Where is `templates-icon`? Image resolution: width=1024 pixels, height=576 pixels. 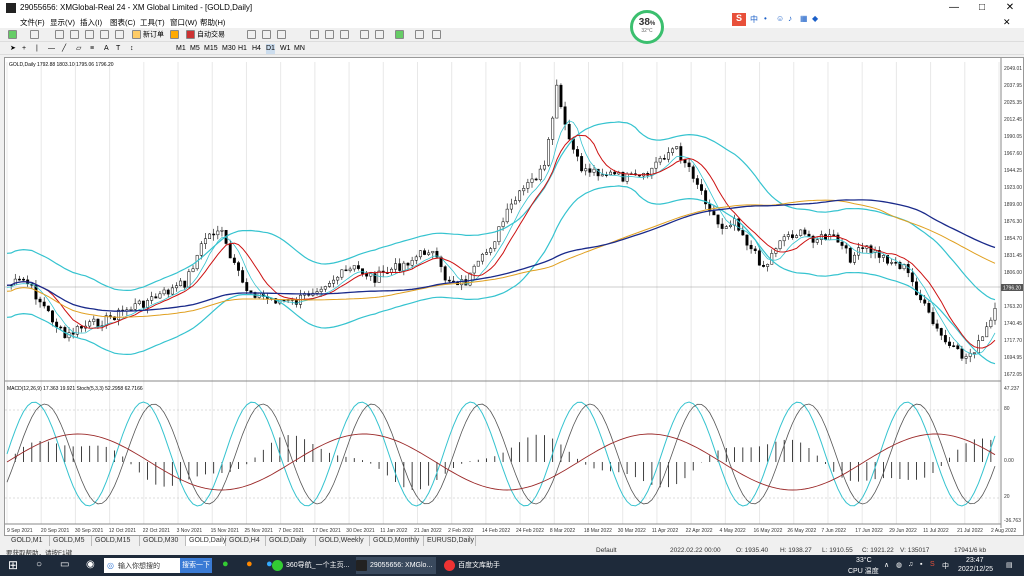
templates-icon is located at coordinates (436, 35).